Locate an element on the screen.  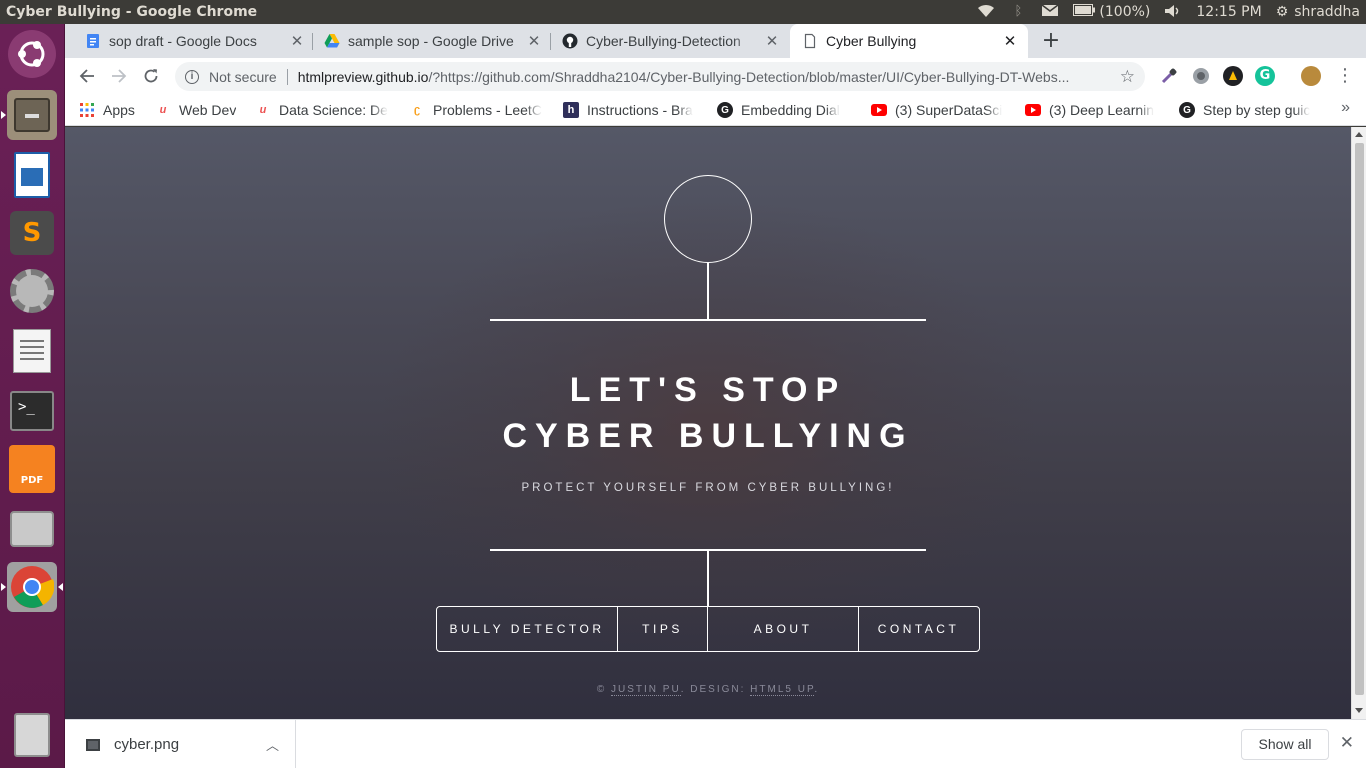
tab-title: Cyber Bullying is located at coordinates (871, 41).